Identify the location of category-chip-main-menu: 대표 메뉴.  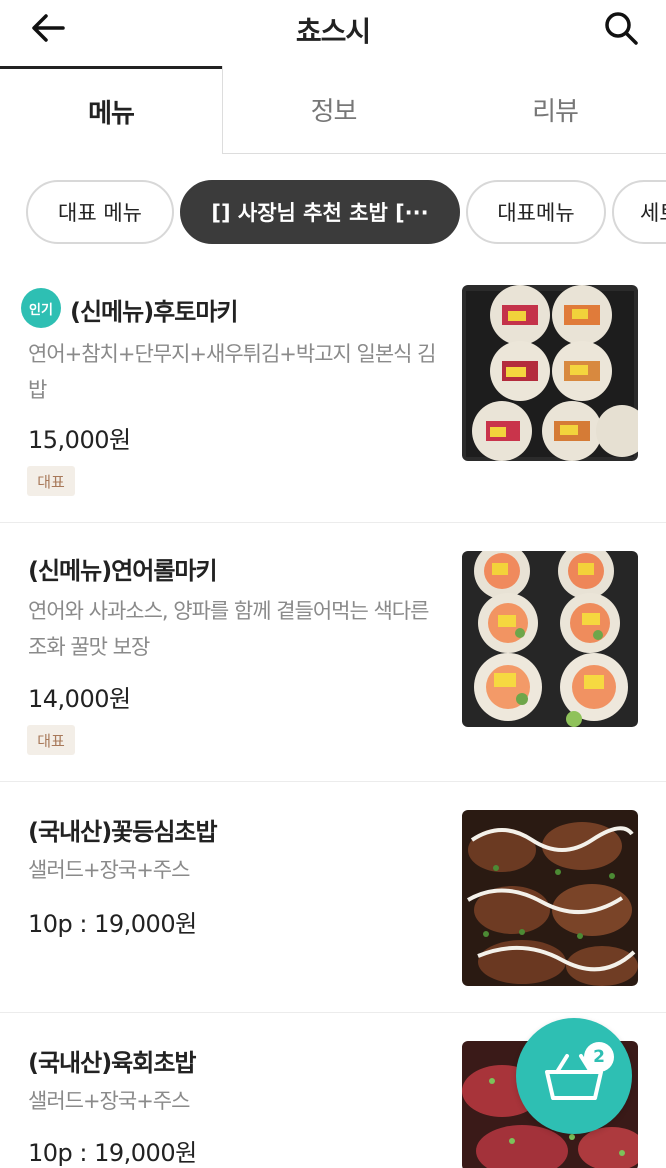
(100, 212).